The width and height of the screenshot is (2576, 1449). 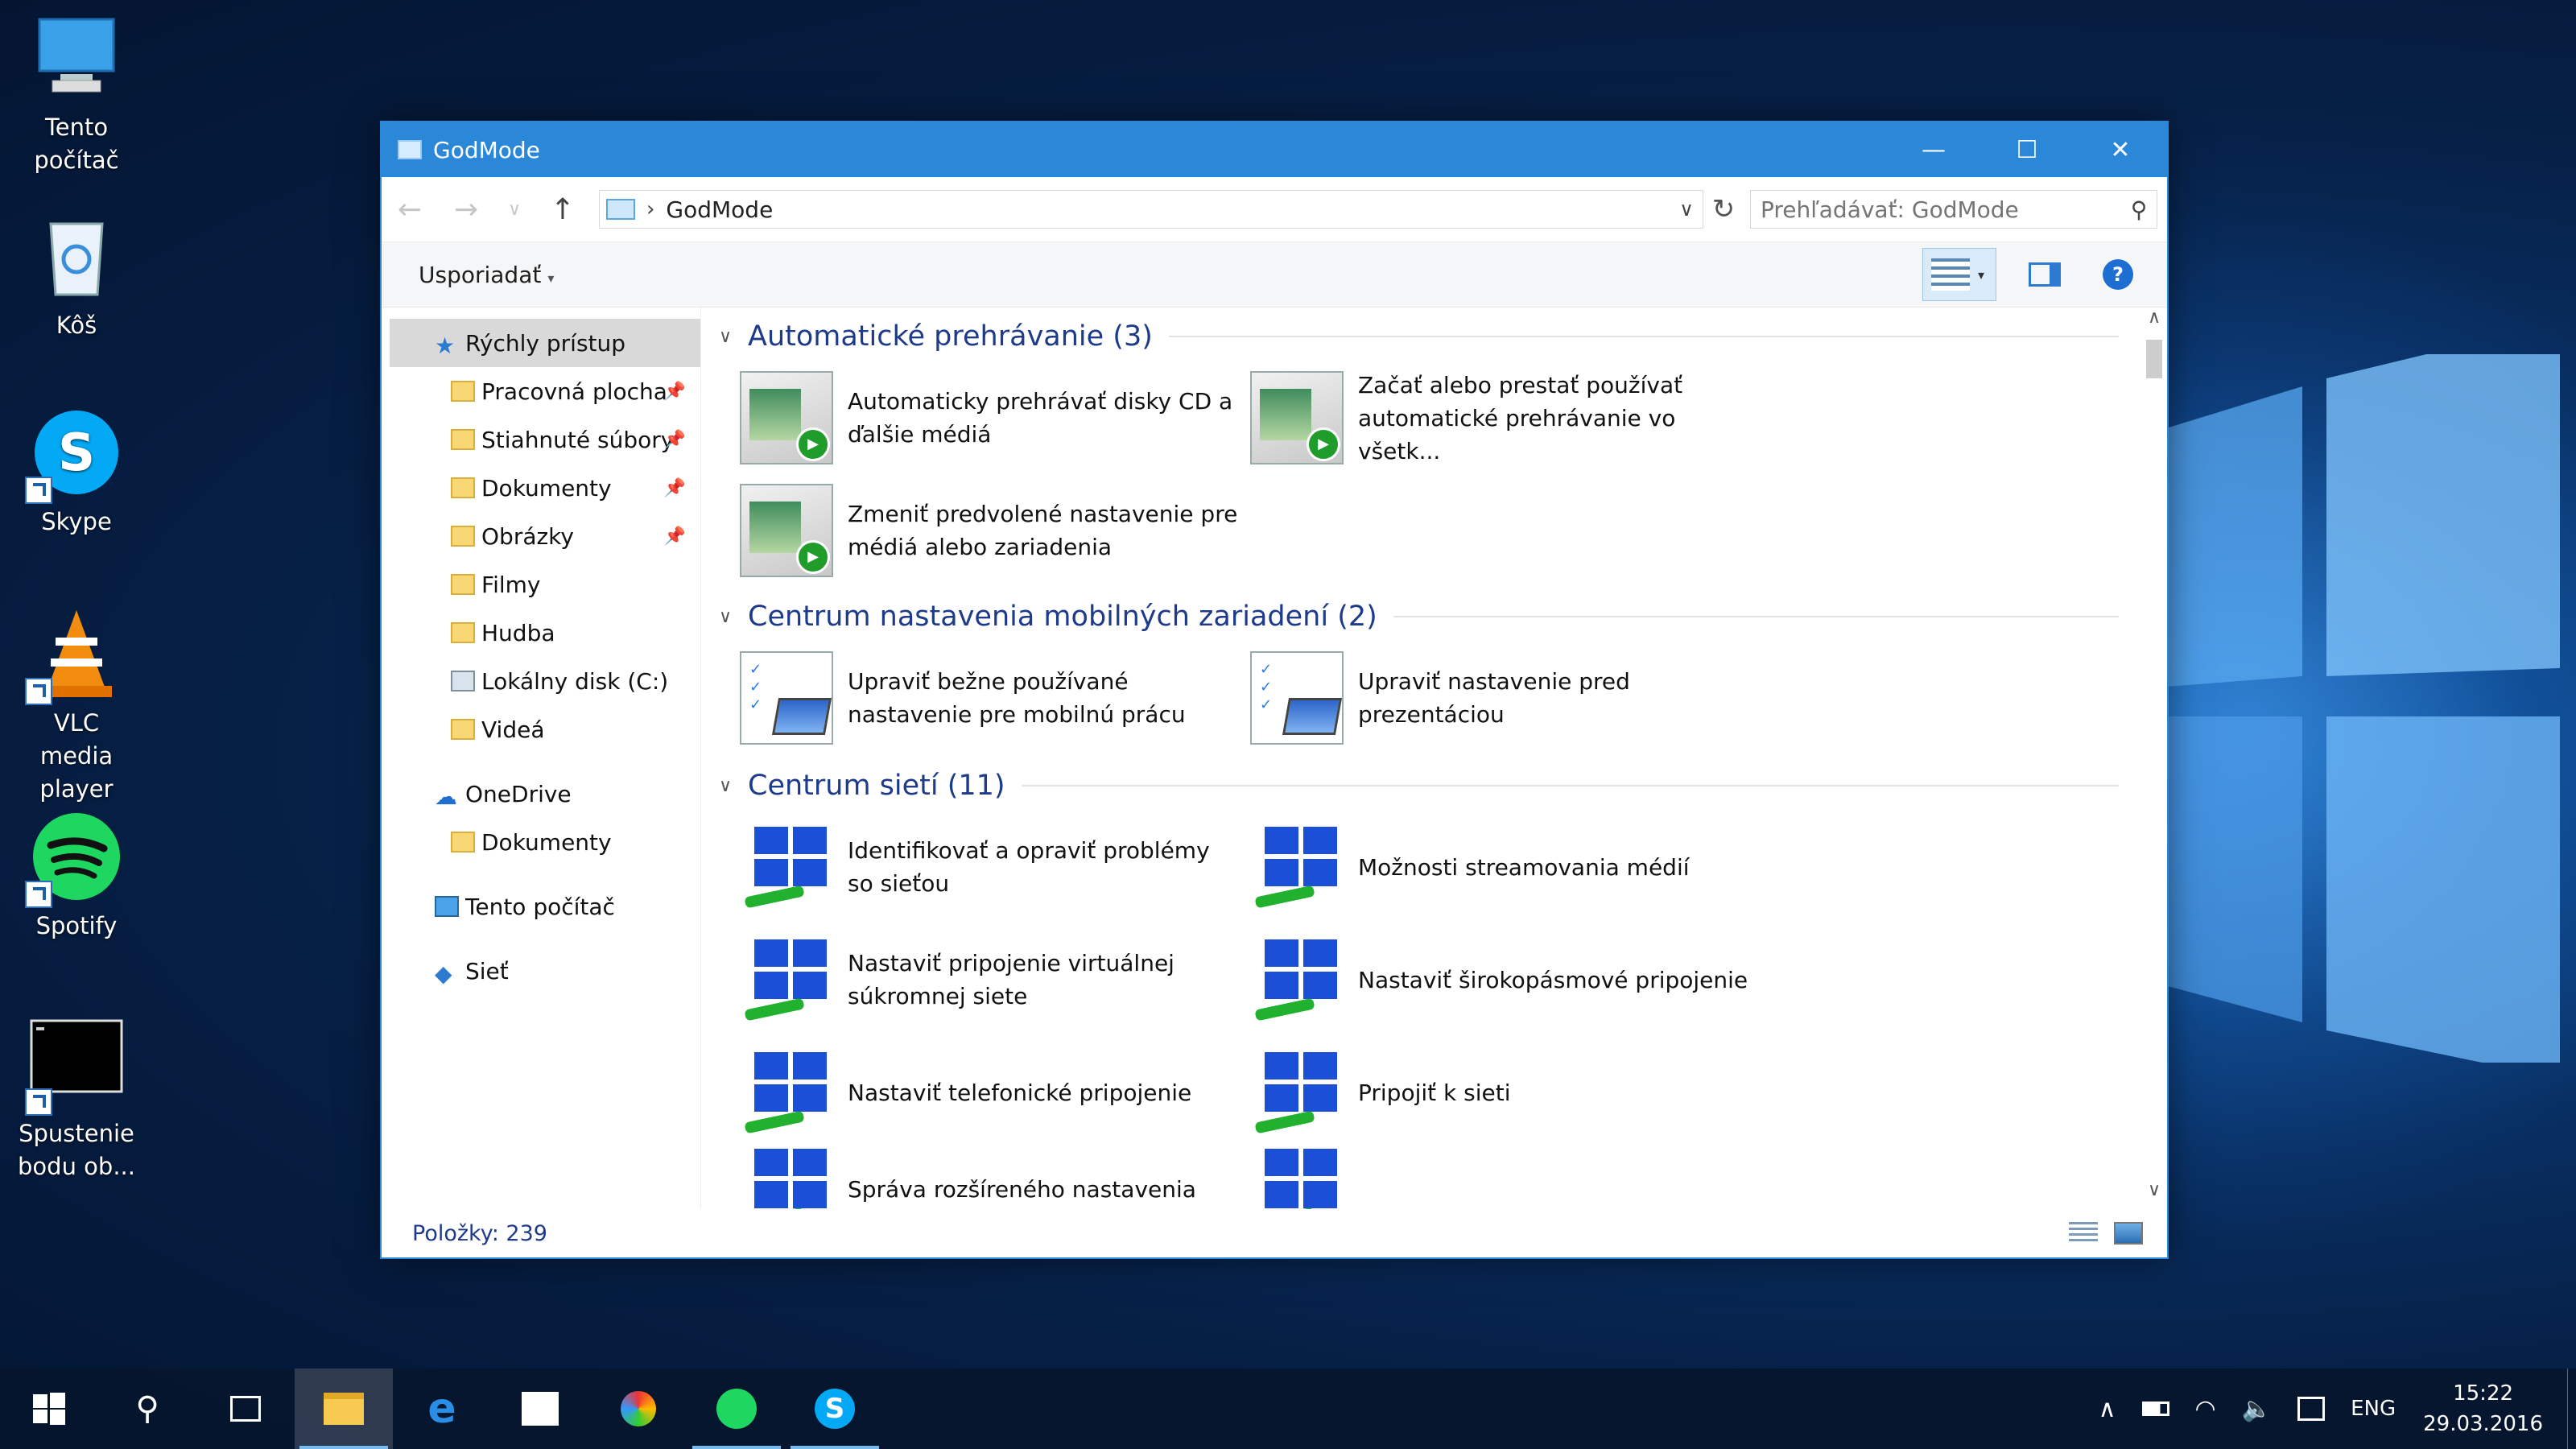 What do you see at coordinates (2118, 274) in the screenshot?
I see `help-button: ?` at bounding box center [2118, 274].